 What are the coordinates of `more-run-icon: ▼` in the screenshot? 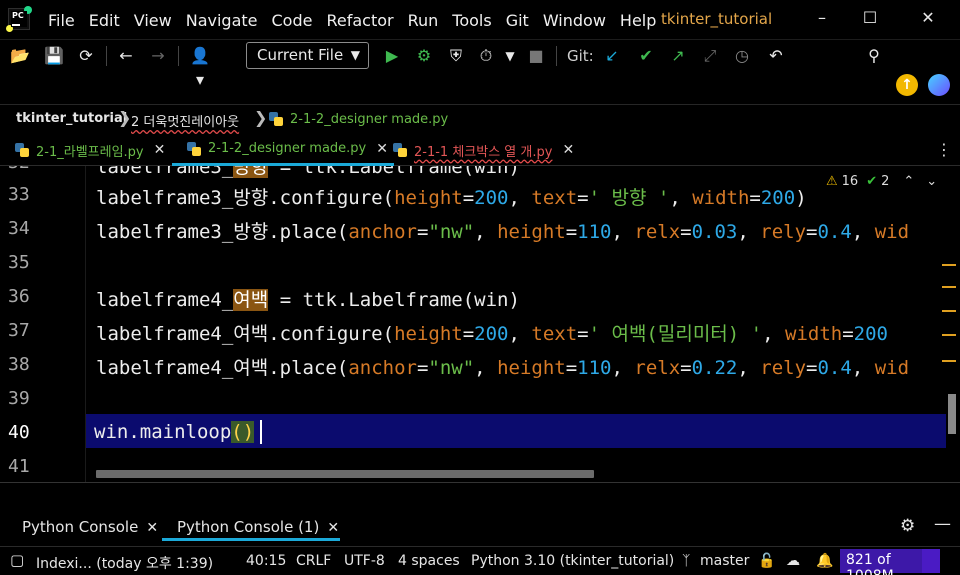 It's located at (510, 56).